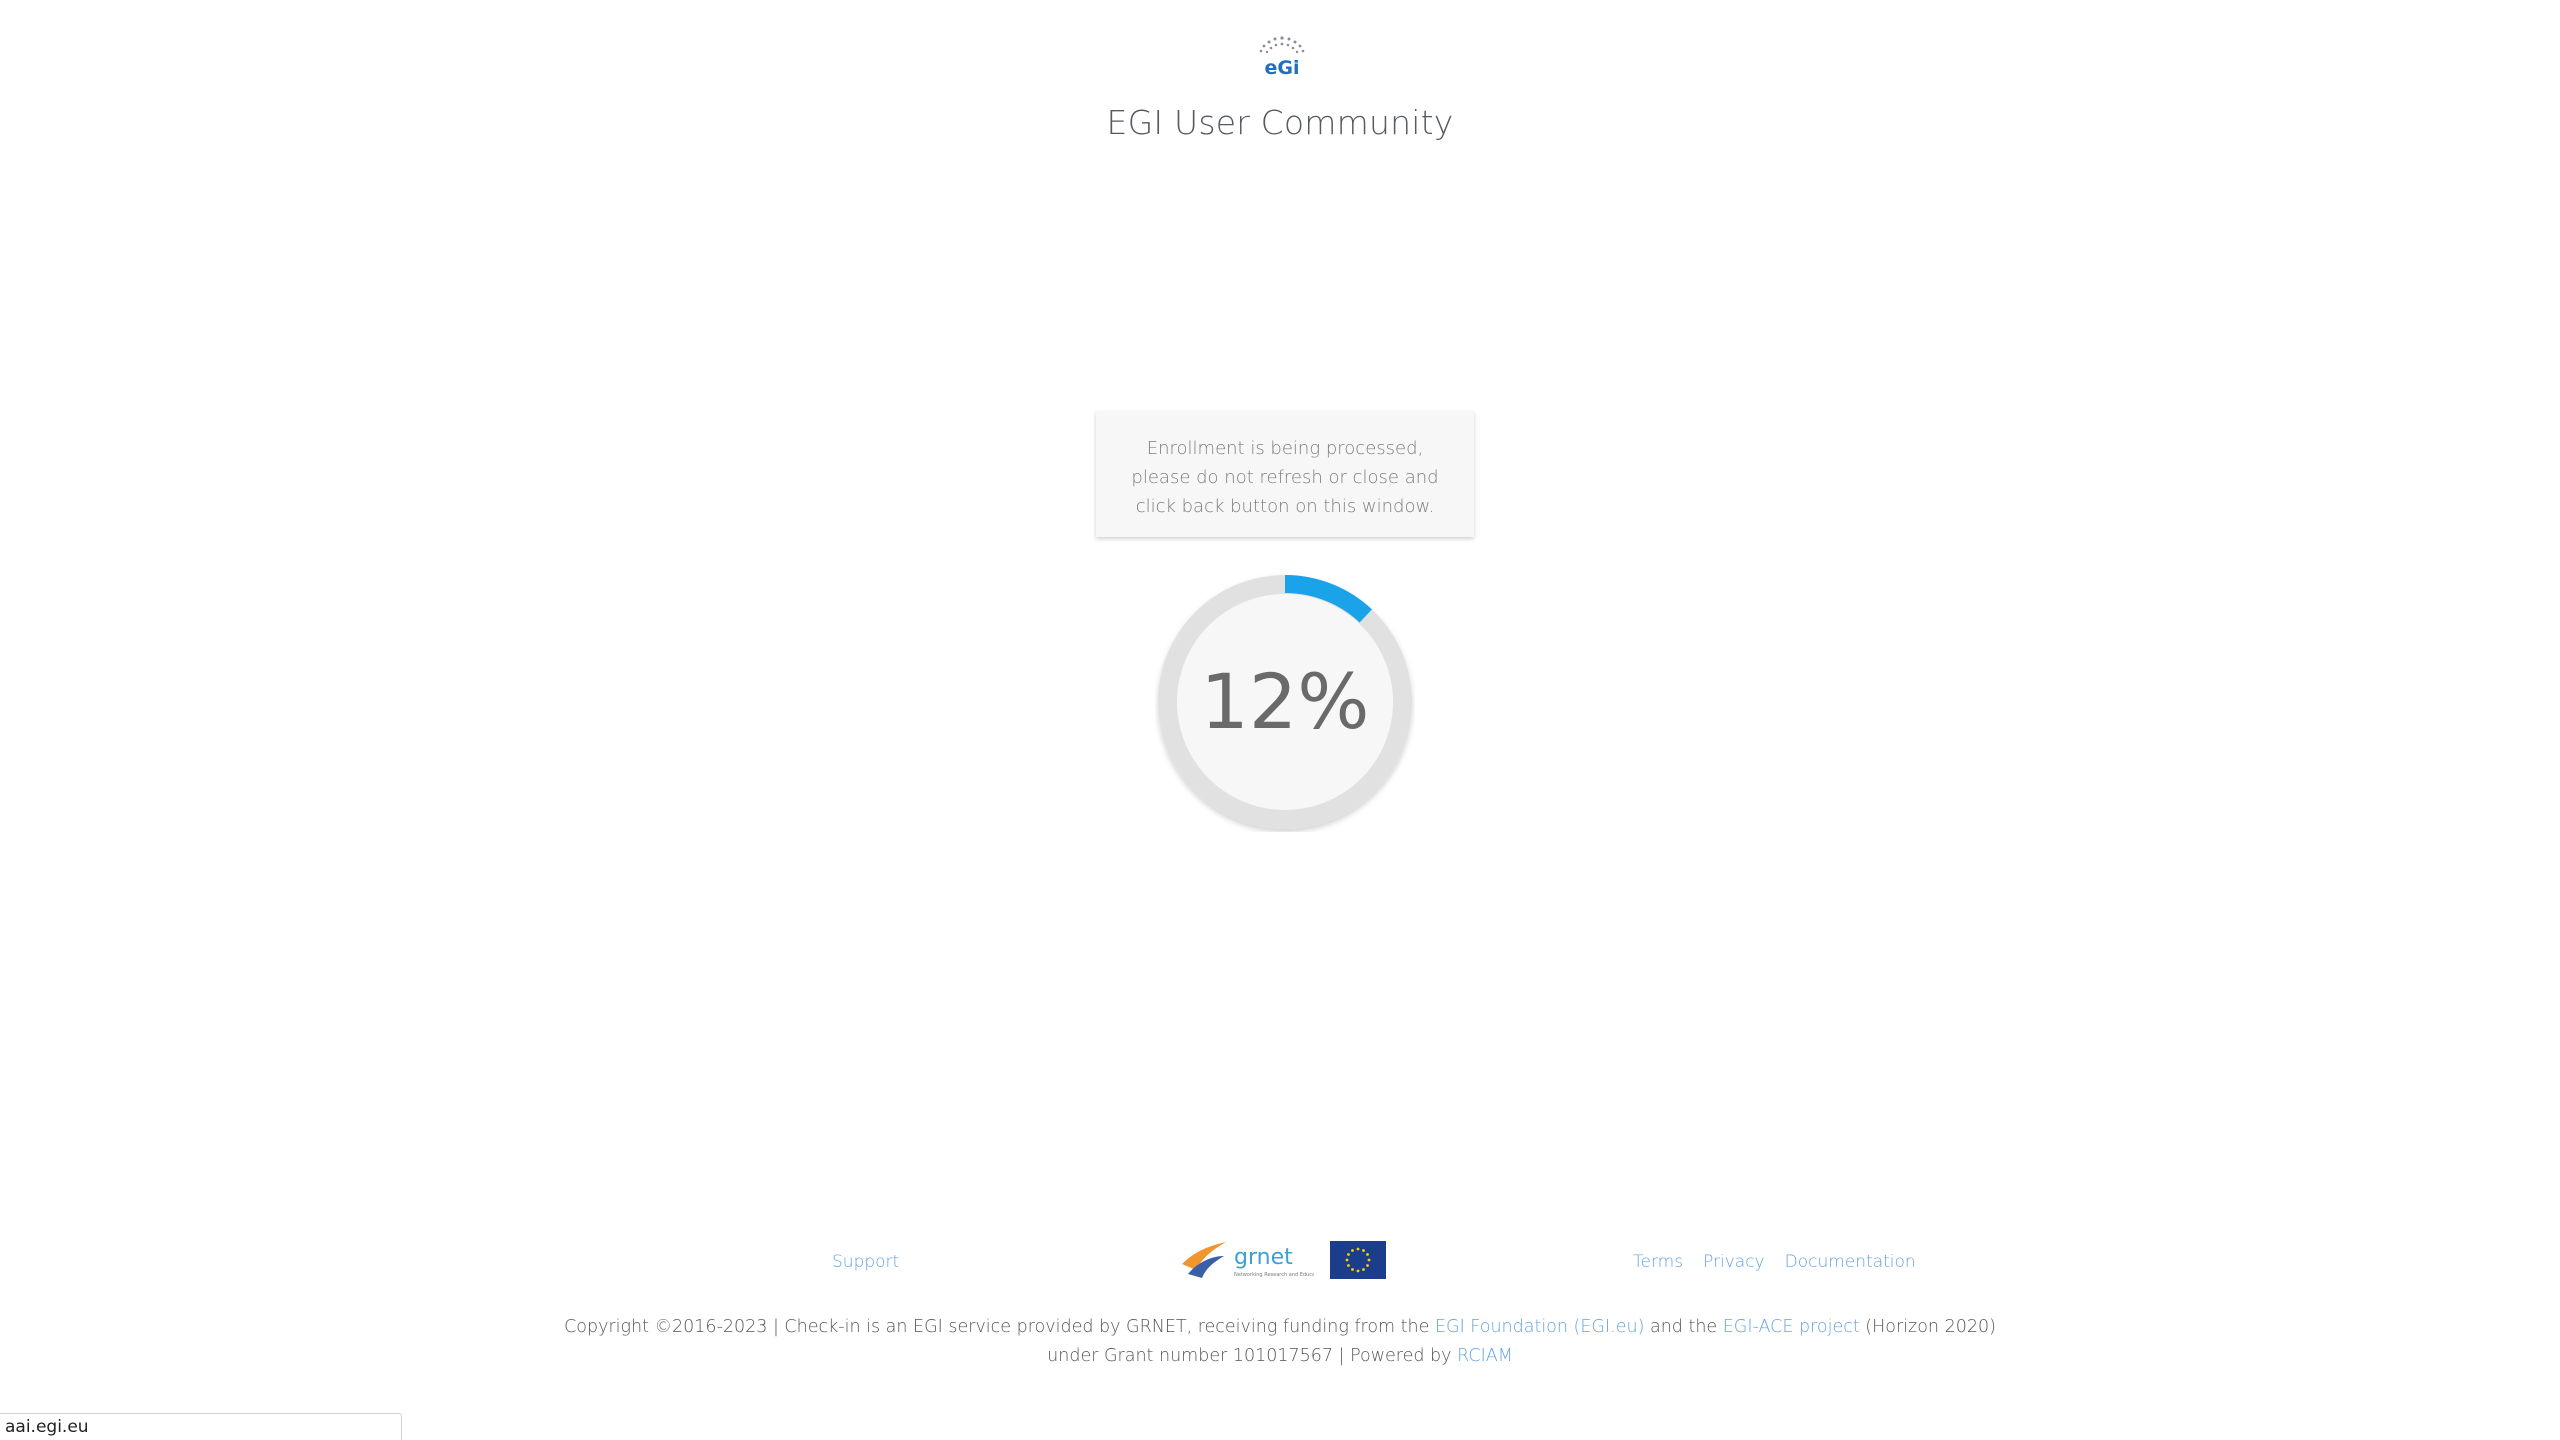  I want to click on progress-percent: 12%, so click(1285, 701).